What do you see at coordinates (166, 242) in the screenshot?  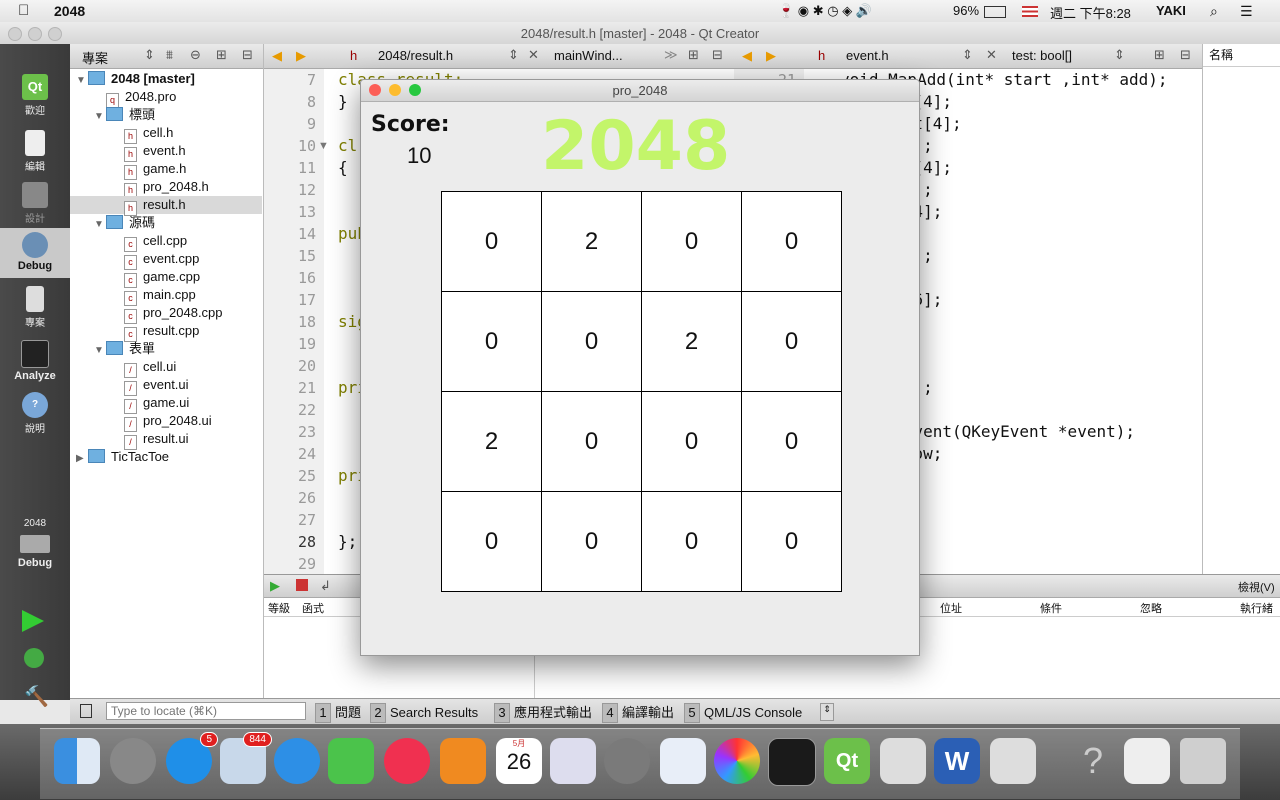 I see `tree-item: c cell.cpp` at bounding box center [166, 242].